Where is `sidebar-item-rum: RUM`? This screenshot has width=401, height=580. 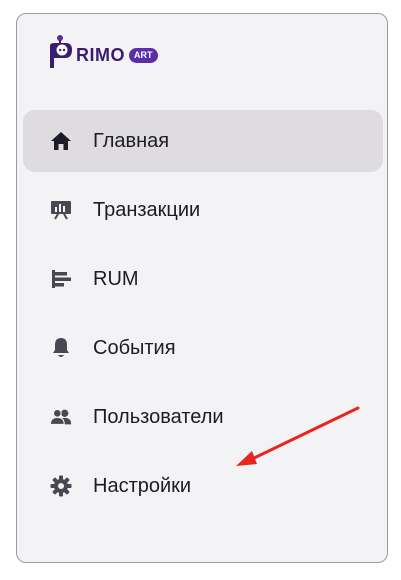 sidebar-item-rum: RUM is located at coordinates (203, 279).